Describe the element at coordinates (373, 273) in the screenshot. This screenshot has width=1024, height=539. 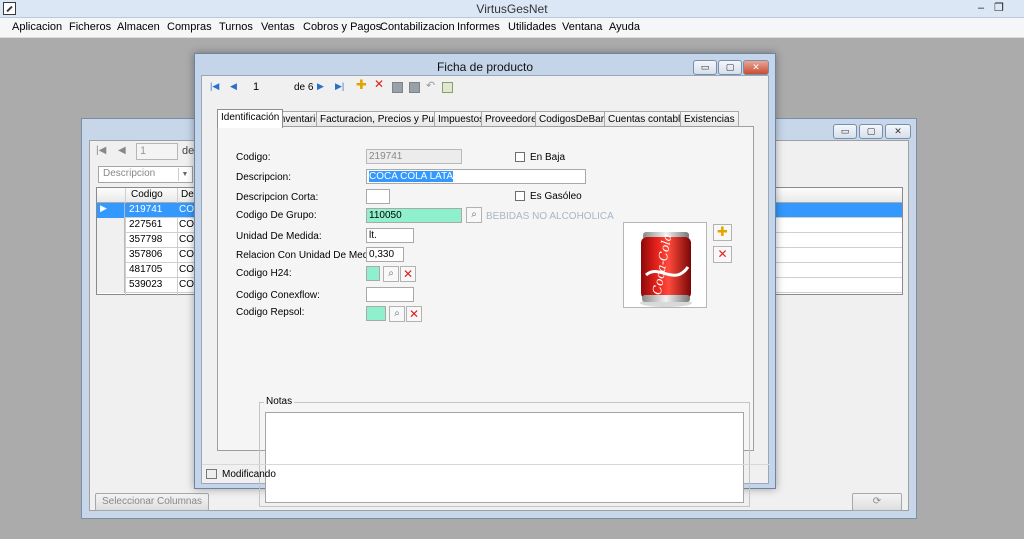
I see `codigo-h24-field` at that location.